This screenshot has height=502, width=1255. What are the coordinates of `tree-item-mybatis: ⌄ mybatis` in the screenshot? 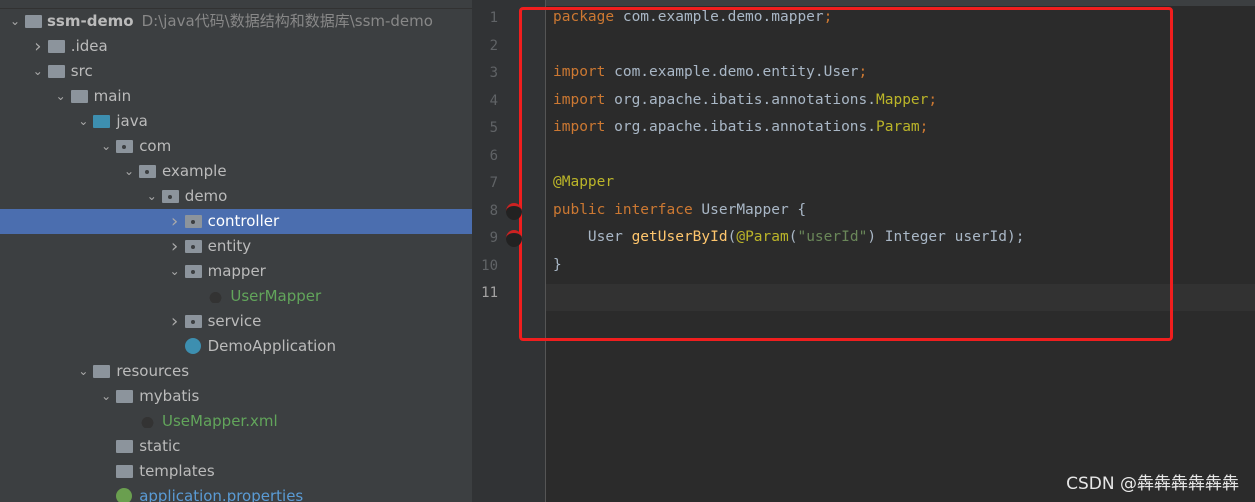 It's located at (236, 396).